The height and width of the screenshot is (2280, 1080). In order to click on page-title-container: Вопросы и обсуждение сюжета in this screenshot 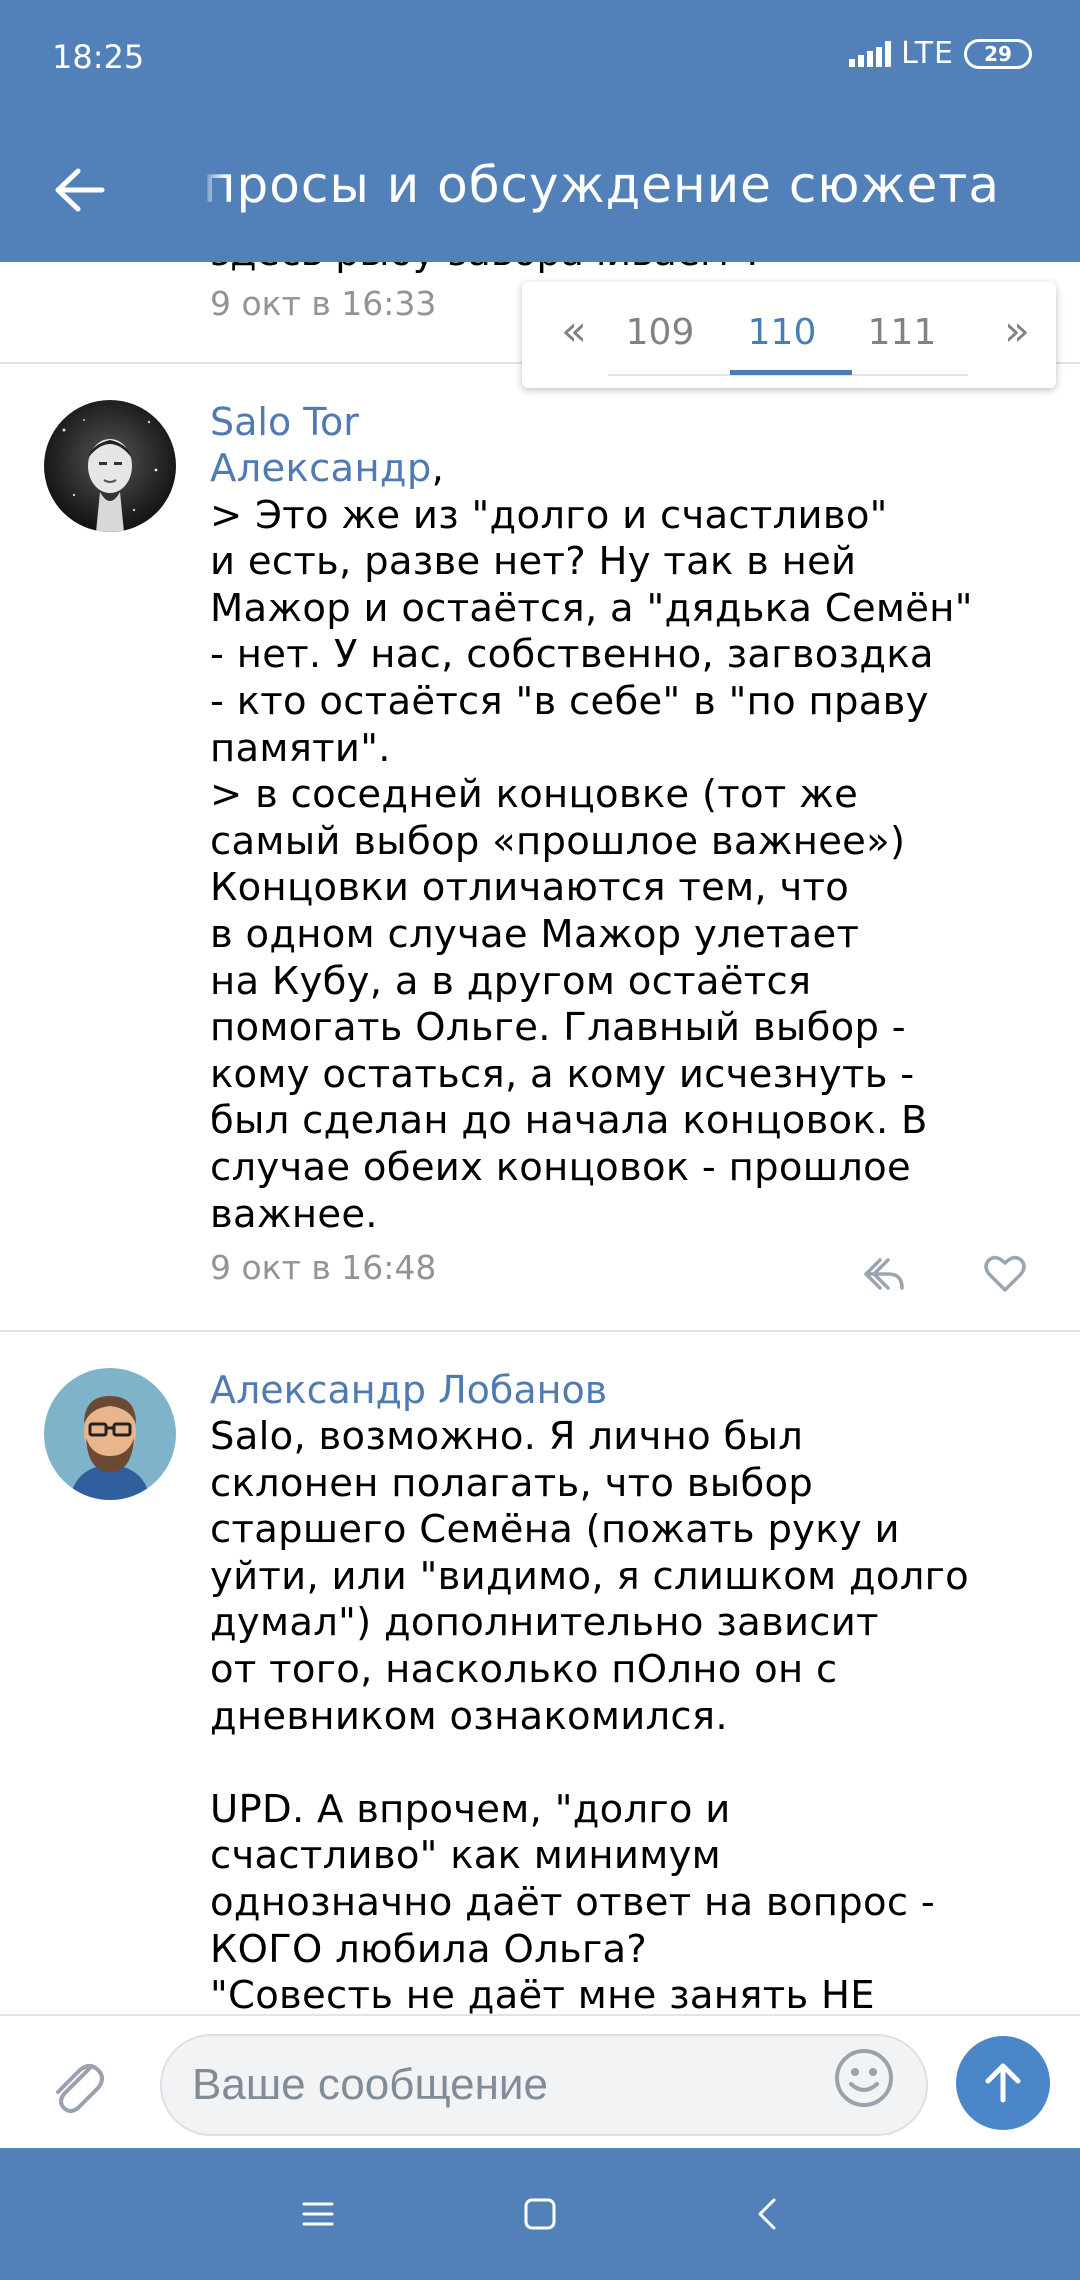, I will do `click(610, 190)`.